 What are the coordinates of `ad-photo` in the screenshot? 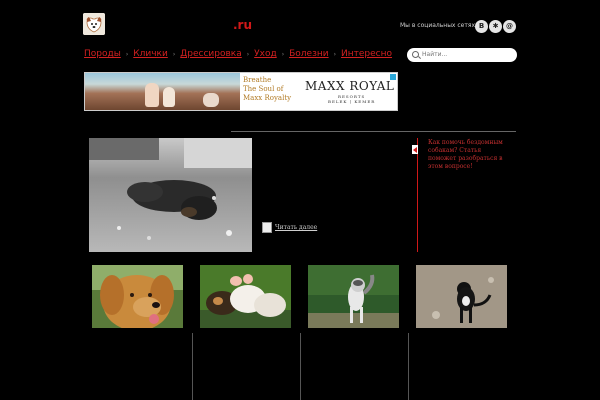 It's located at (162, 91).